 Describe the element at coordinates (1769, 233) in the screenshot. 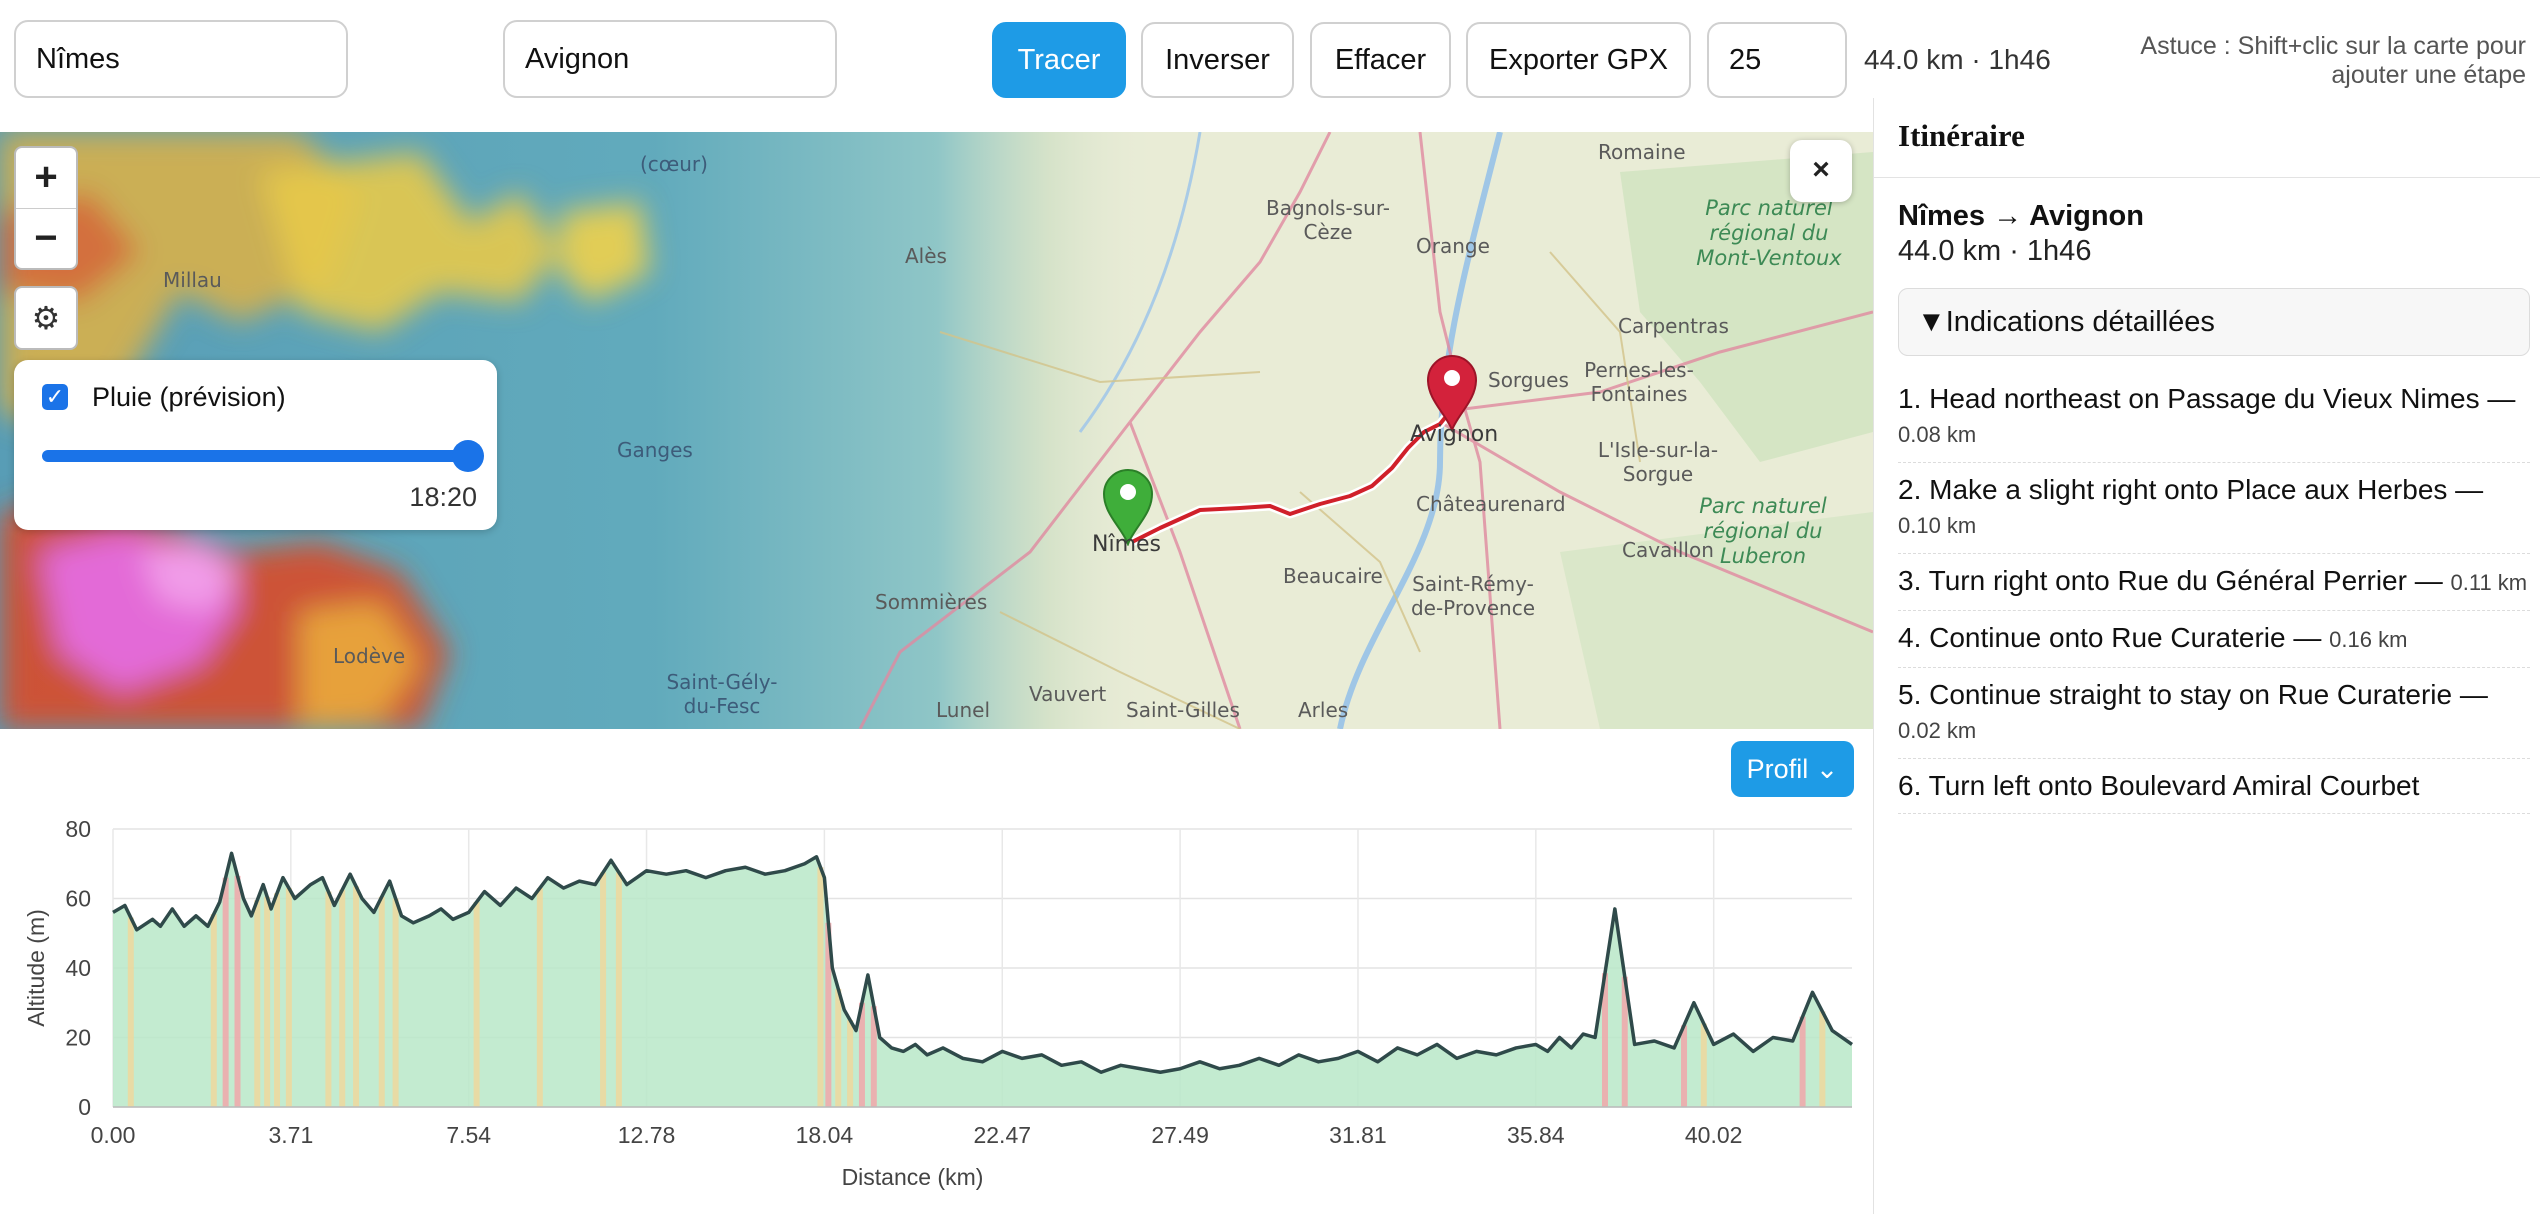

I see `park-label: Parc naturel régional du Mont-Ventoux` at that location.